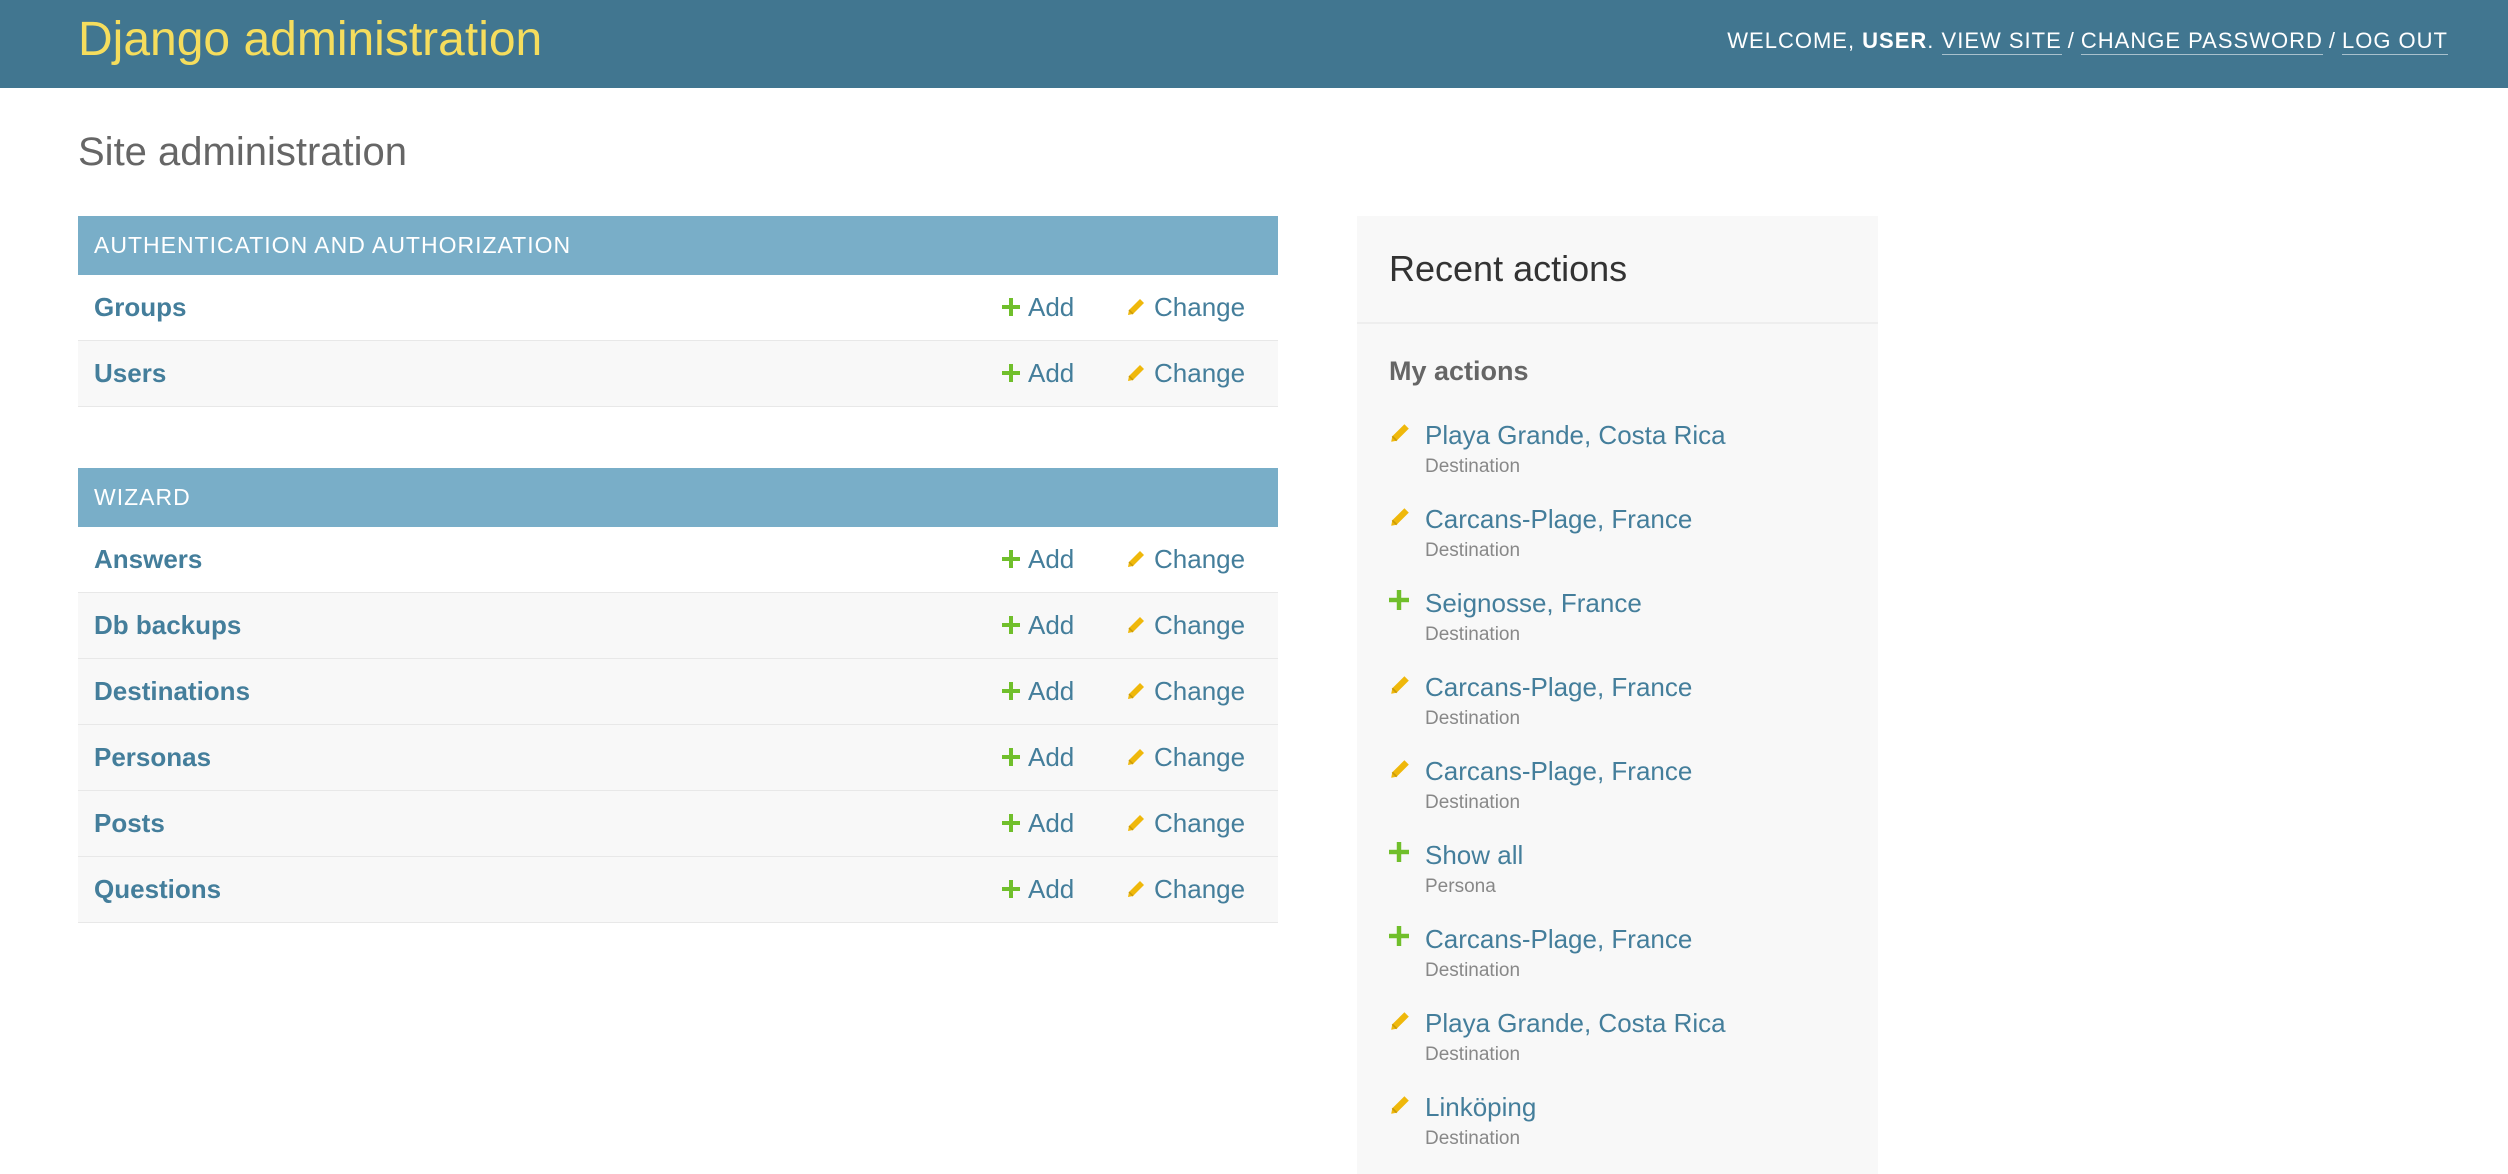 This screenshot has height=1174, width=2508. I want to click on add-link-db-backups: Add, so click(1038, 625).